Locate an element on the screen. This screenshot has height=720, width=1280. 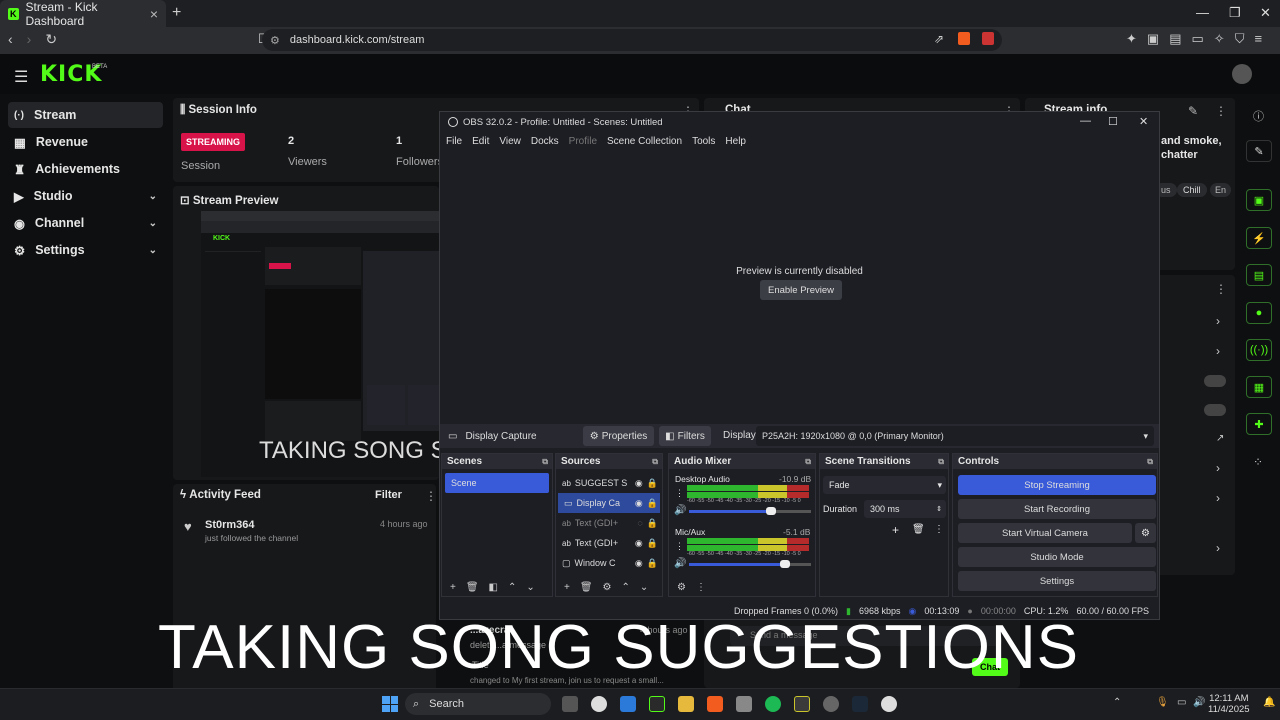
scene-item: Scene is located at coordinates (497, 483).